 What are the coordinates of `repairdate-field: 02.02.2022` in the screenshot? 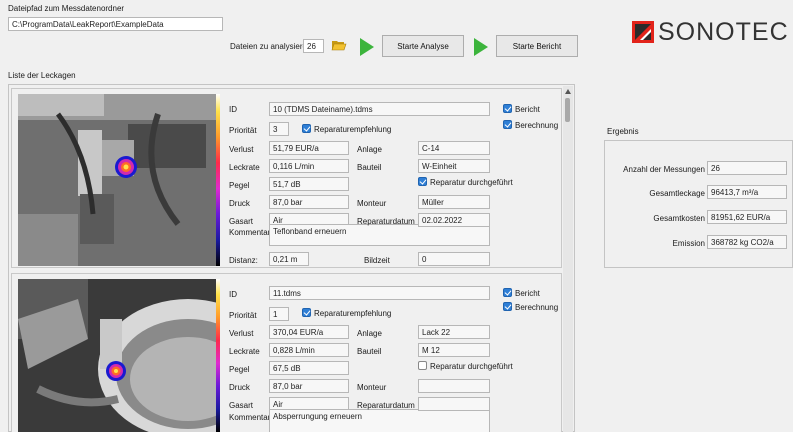 It's located at (454, 220).